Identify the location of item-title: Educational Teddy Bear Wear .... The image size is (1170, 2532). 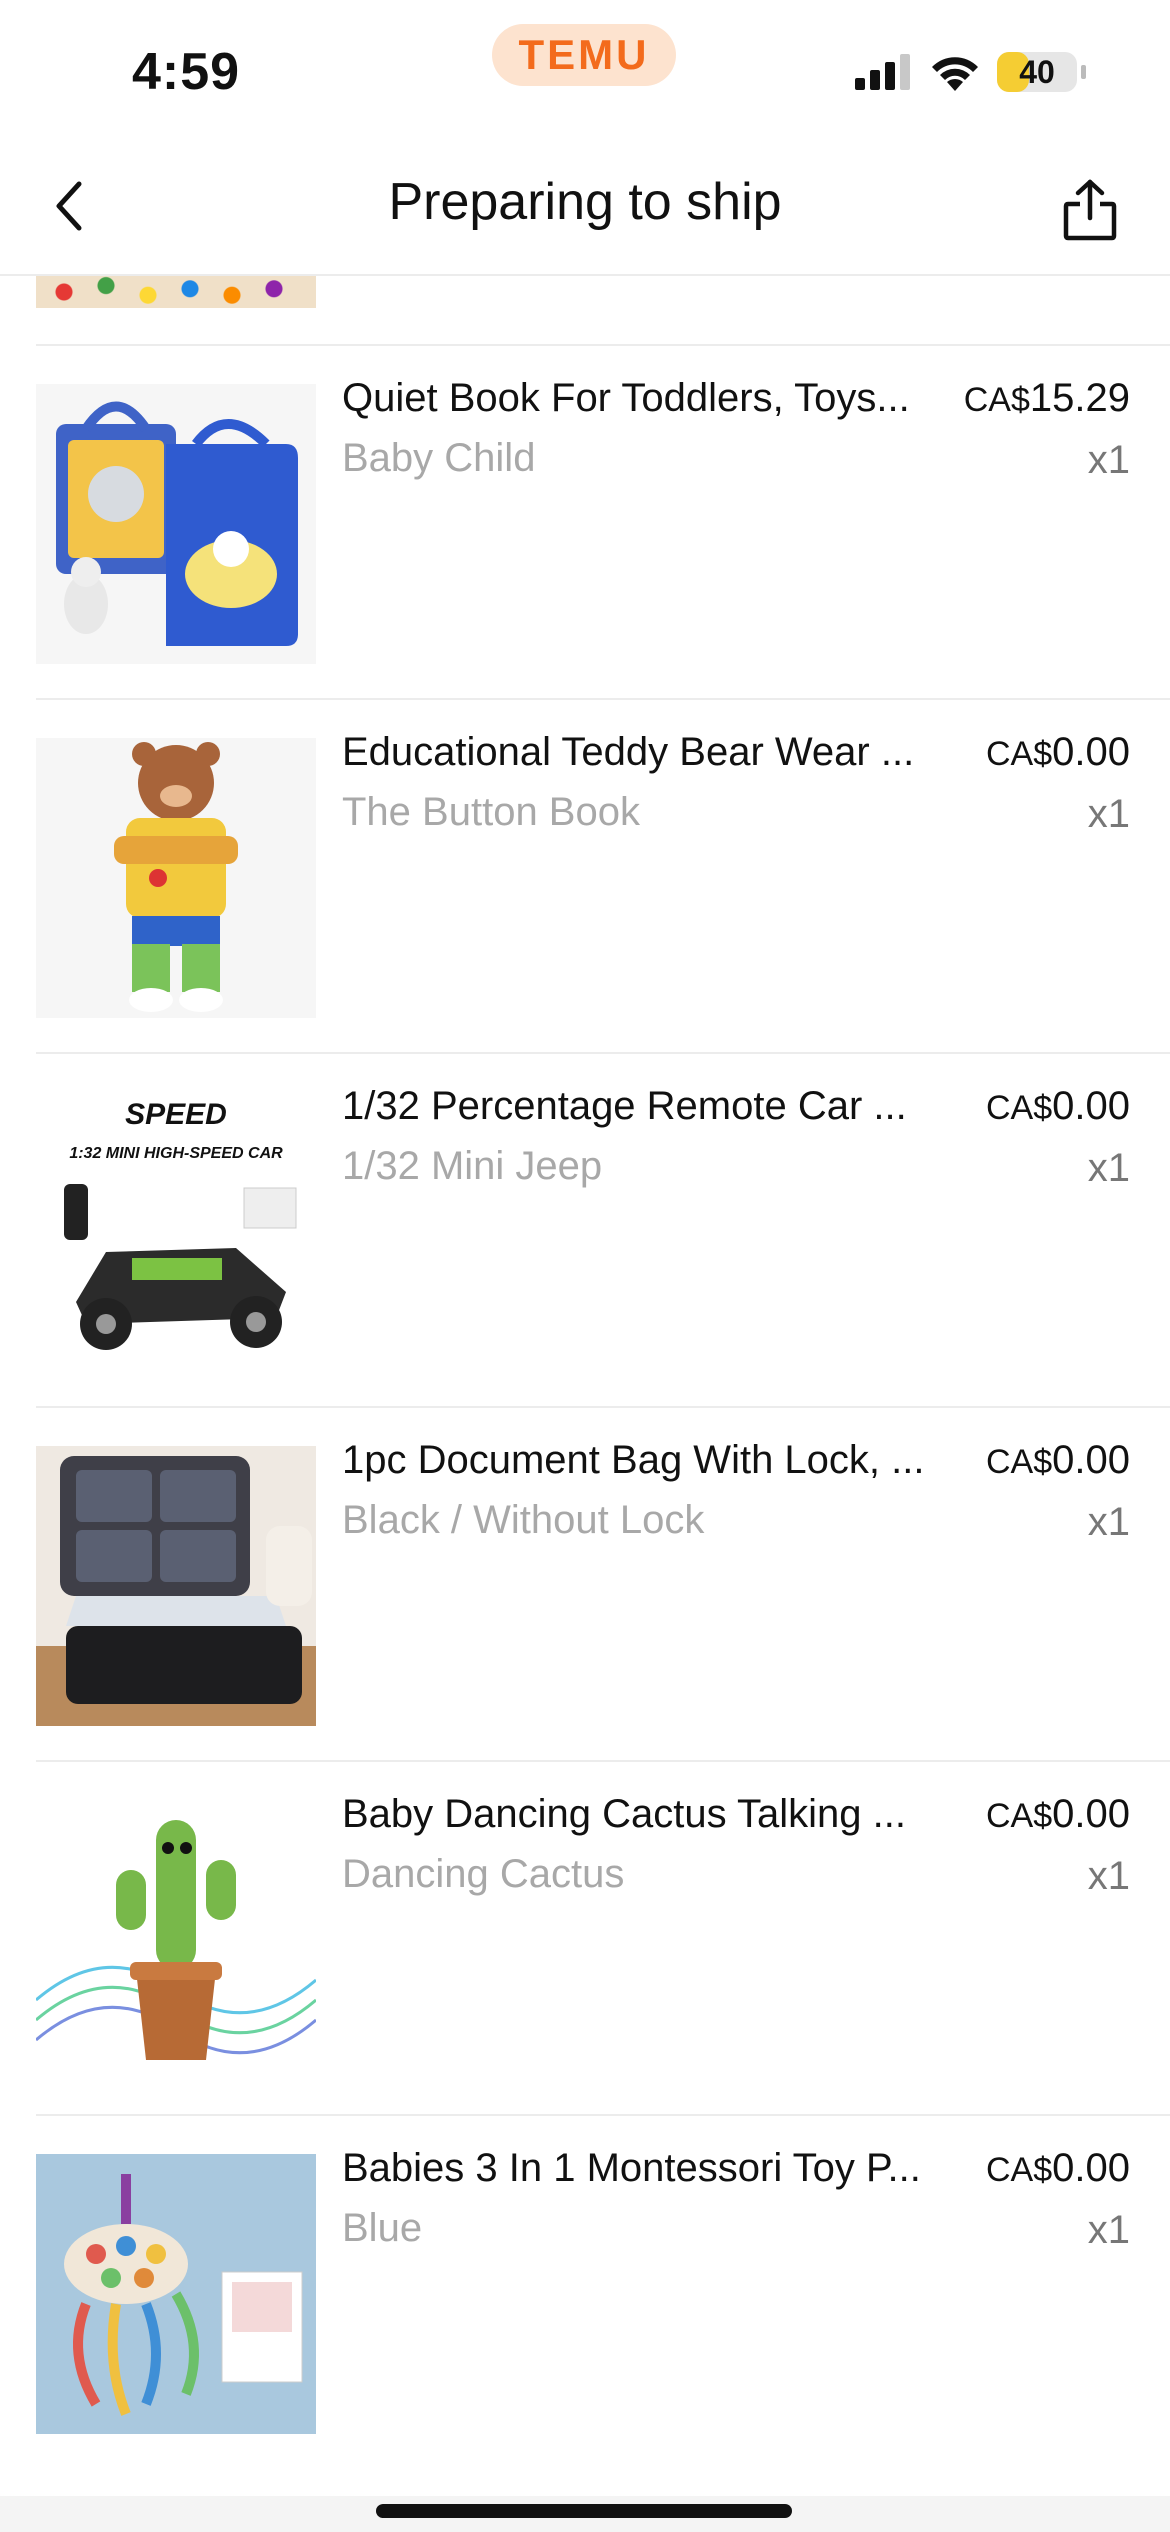
(642, 752).